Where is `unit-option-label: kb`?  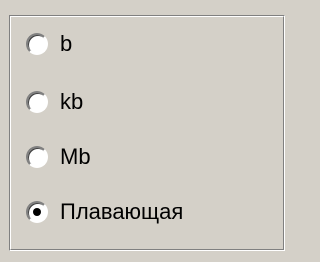
unit-option-label: kb is located at coordinates (72, 101).